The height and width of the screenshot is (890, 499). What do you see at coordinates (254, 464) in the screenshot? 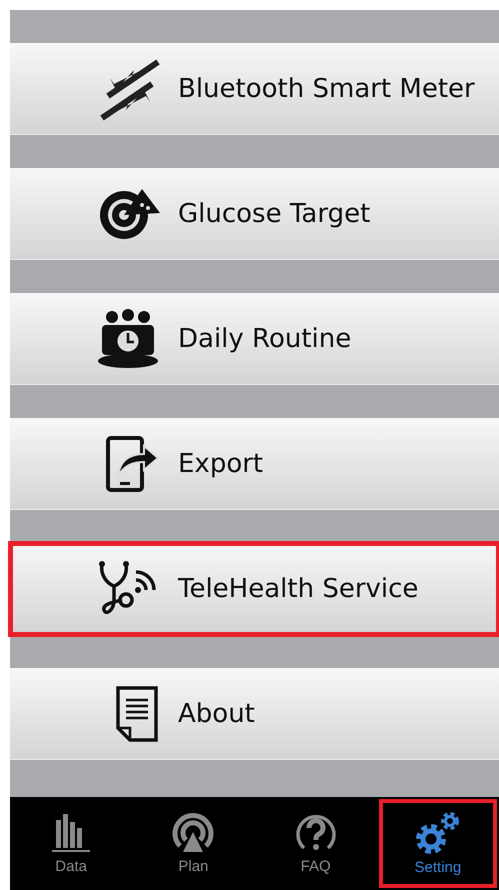
I see `menu-item: Export` at bounding box center [254, 464].